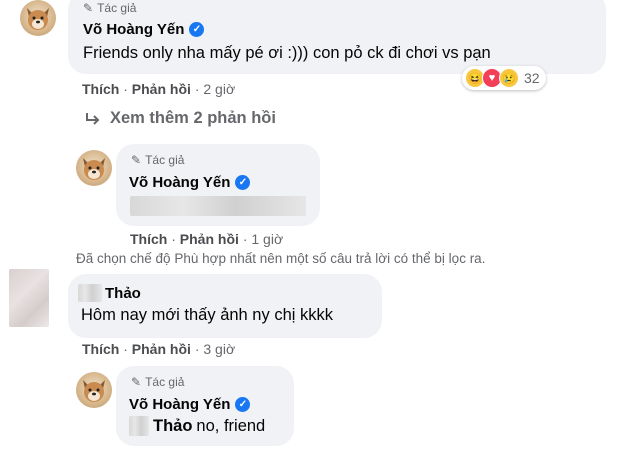 This screenshot has height=449, width=623. Describe the element at coordinates (219, 89) in the screenshot. I see `comment-time: 2 giờ` at that location.